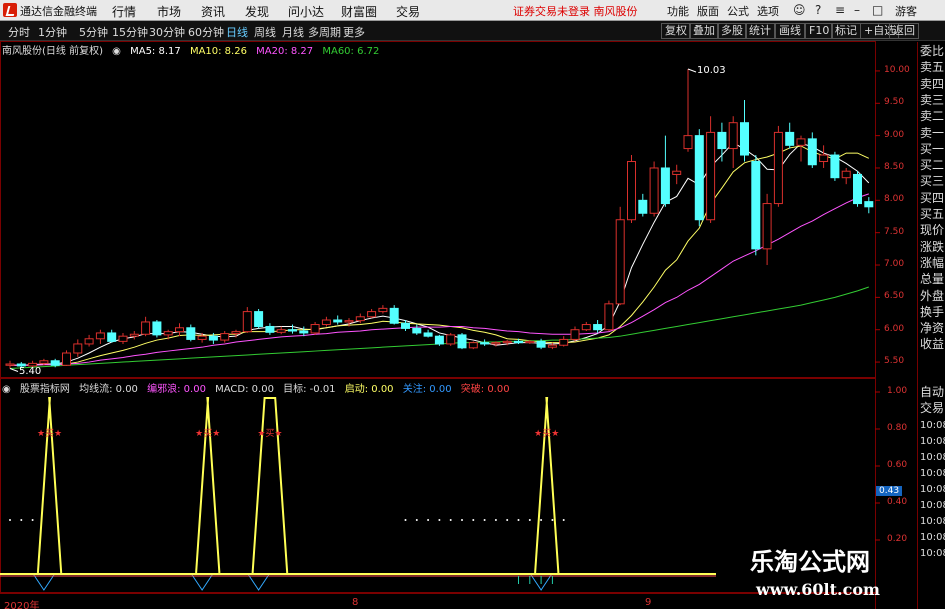 This screenshot has width=945, height=609. What do you see at coordinates (894, 231) in the screenshot?
I see `price-tick-label: 7.50` at bounding box center [894, 231].